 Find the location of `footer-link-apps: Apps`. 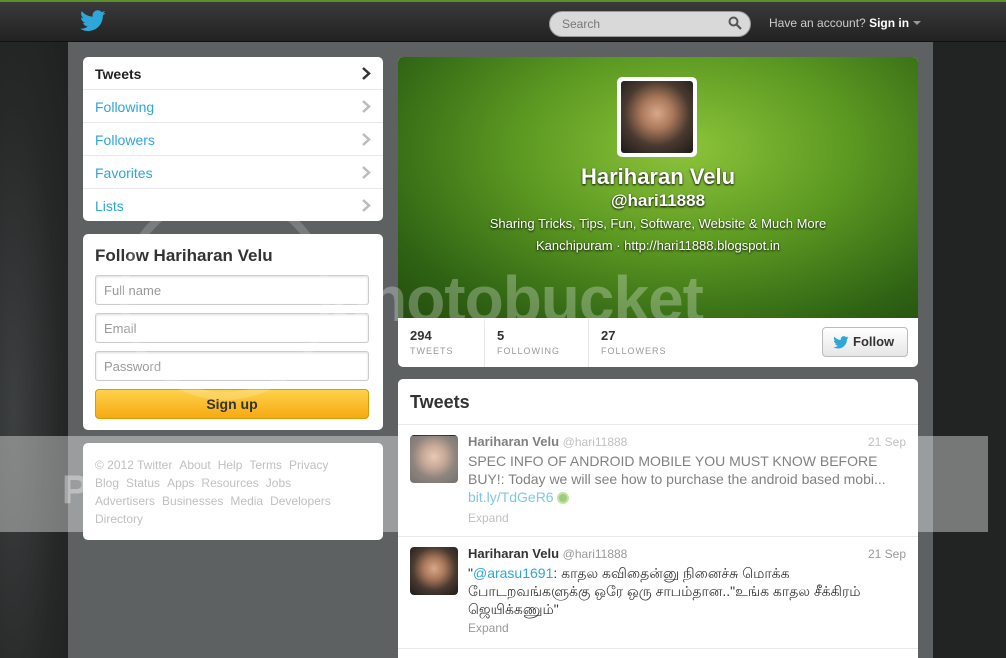

footer-link-apps: Apps is located at coordinates (180, 483).